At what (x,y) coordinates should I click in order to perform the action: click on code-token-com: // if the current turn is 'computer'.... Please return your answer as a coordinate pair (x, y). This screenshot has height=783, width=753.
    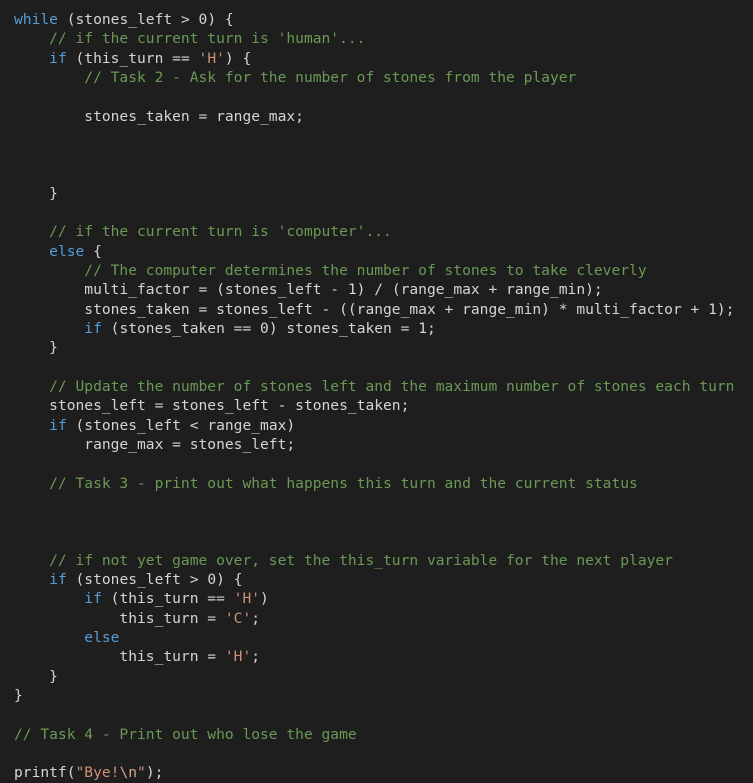
    Looking at the image, I should click on (203, 232).